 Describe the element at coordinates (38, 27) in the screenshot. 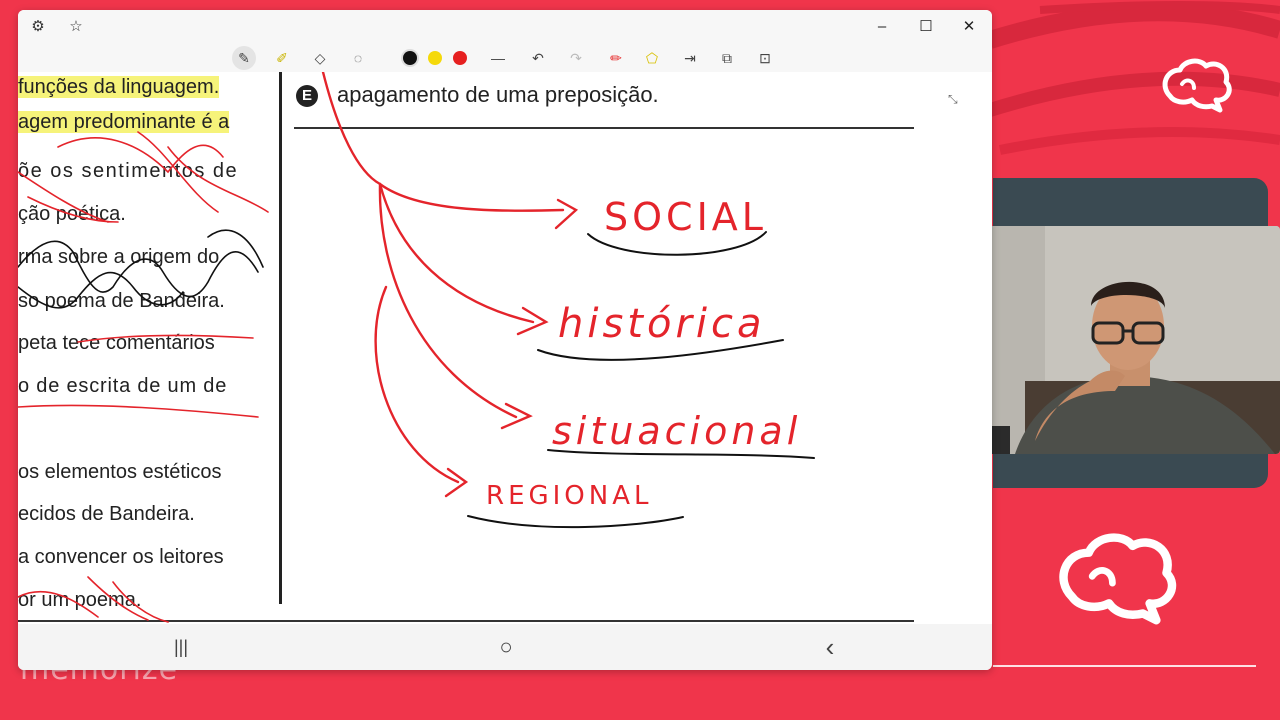

I see `gear-icon: ⚙` at that location.